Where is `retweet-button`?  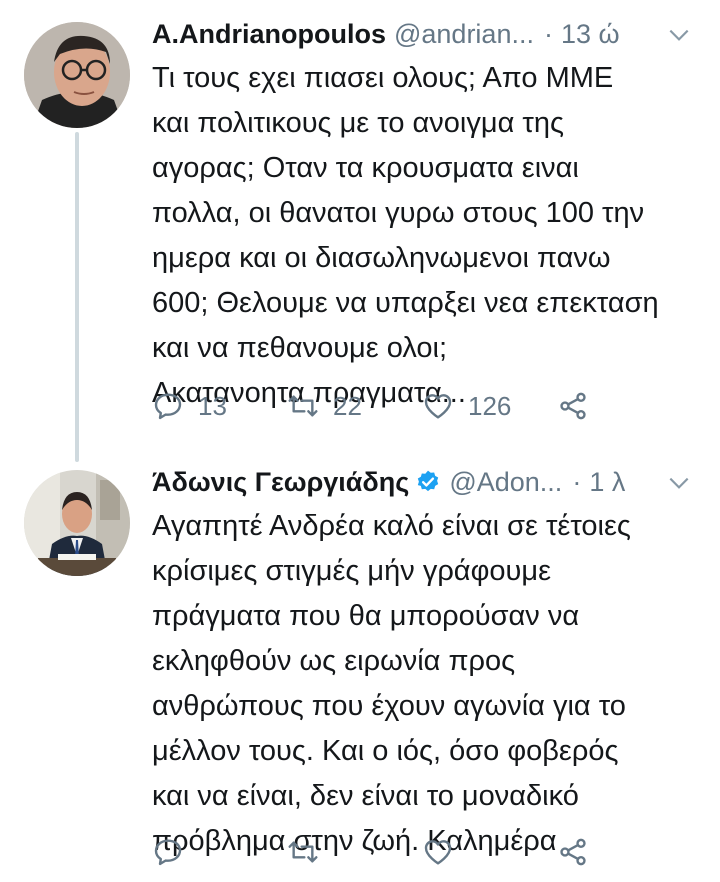 retweet-button is located at coordinates (354, 852).